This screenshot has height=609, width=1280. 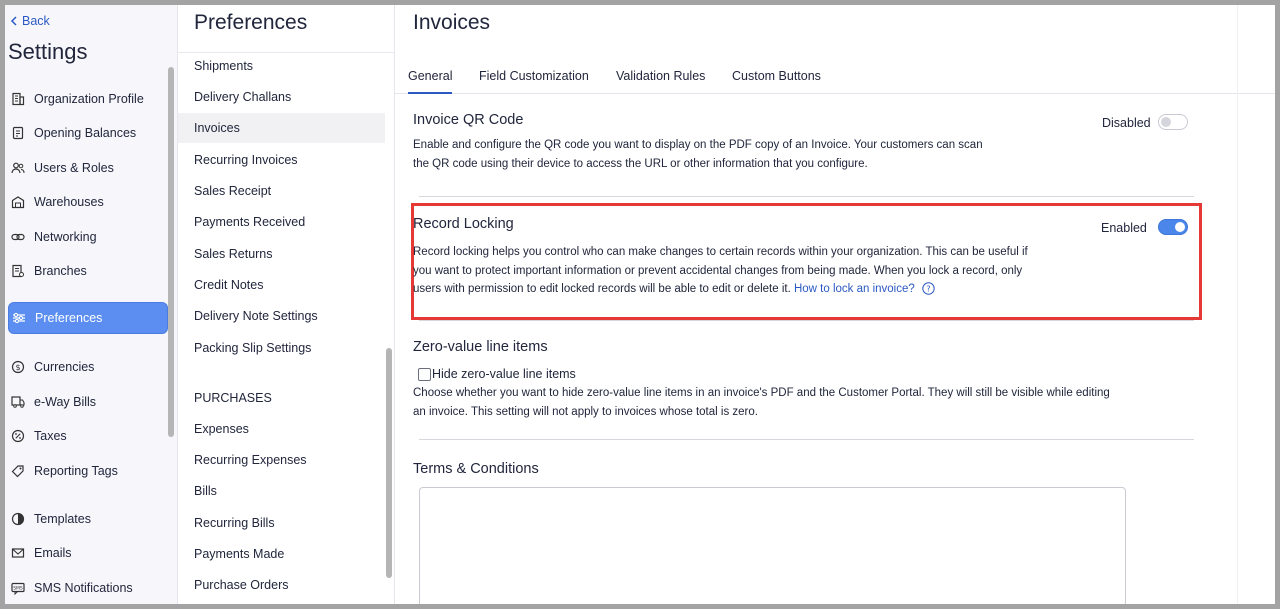 I want to click on sidebar-item-warehouses: Warehouses, so click(x=88, y=202).